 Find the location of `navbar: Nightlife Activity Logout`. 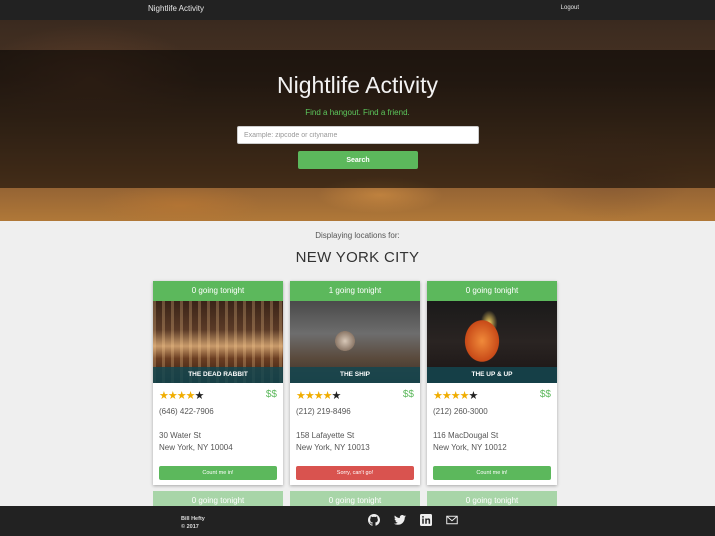

navbar: Nightlife Activity Logout is located at coordinates (357, 10).